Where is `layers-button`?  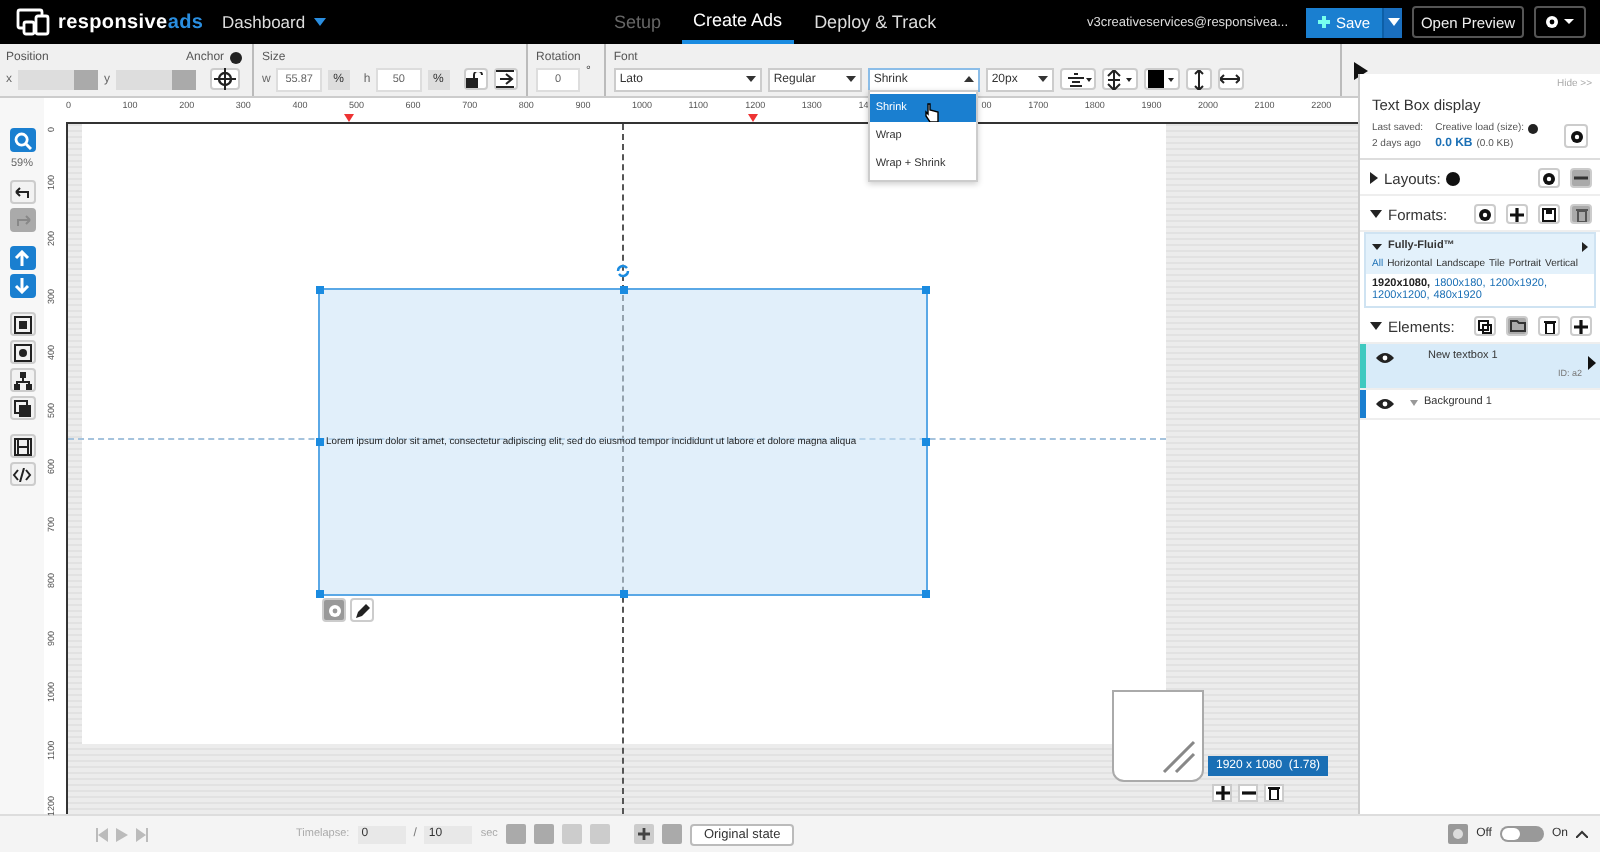
layers-button is located at coordinates (22, 324).